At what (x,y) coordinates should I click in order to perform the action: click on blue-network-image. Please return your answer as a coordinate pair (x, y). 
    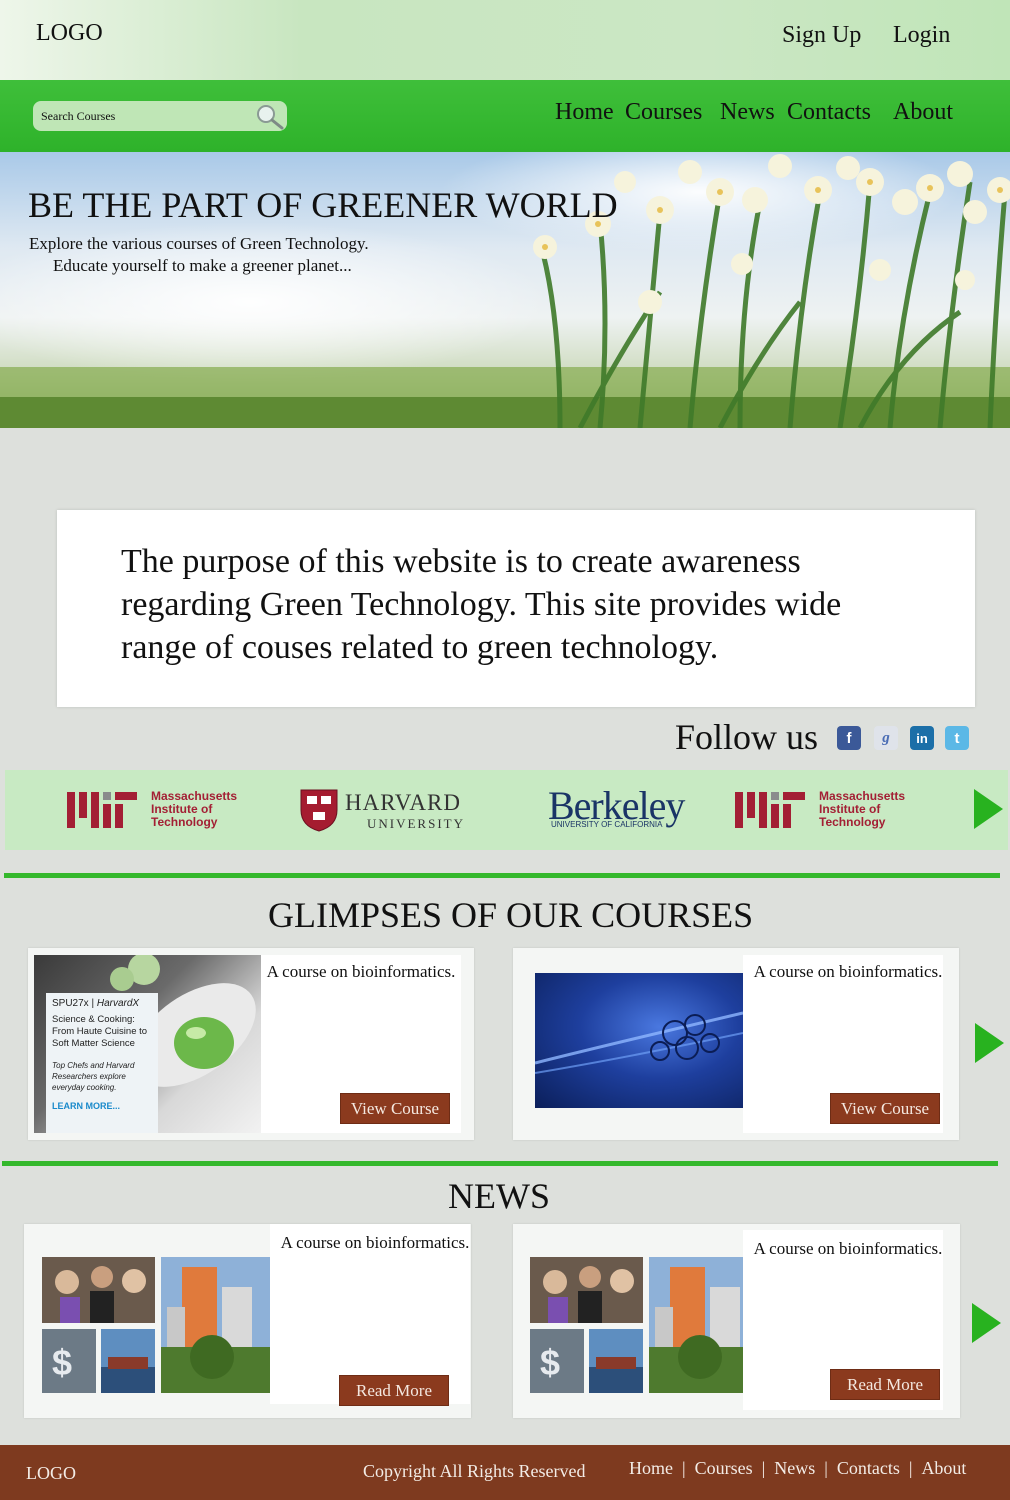
    Looking at the image, I should click on (639, 1042).